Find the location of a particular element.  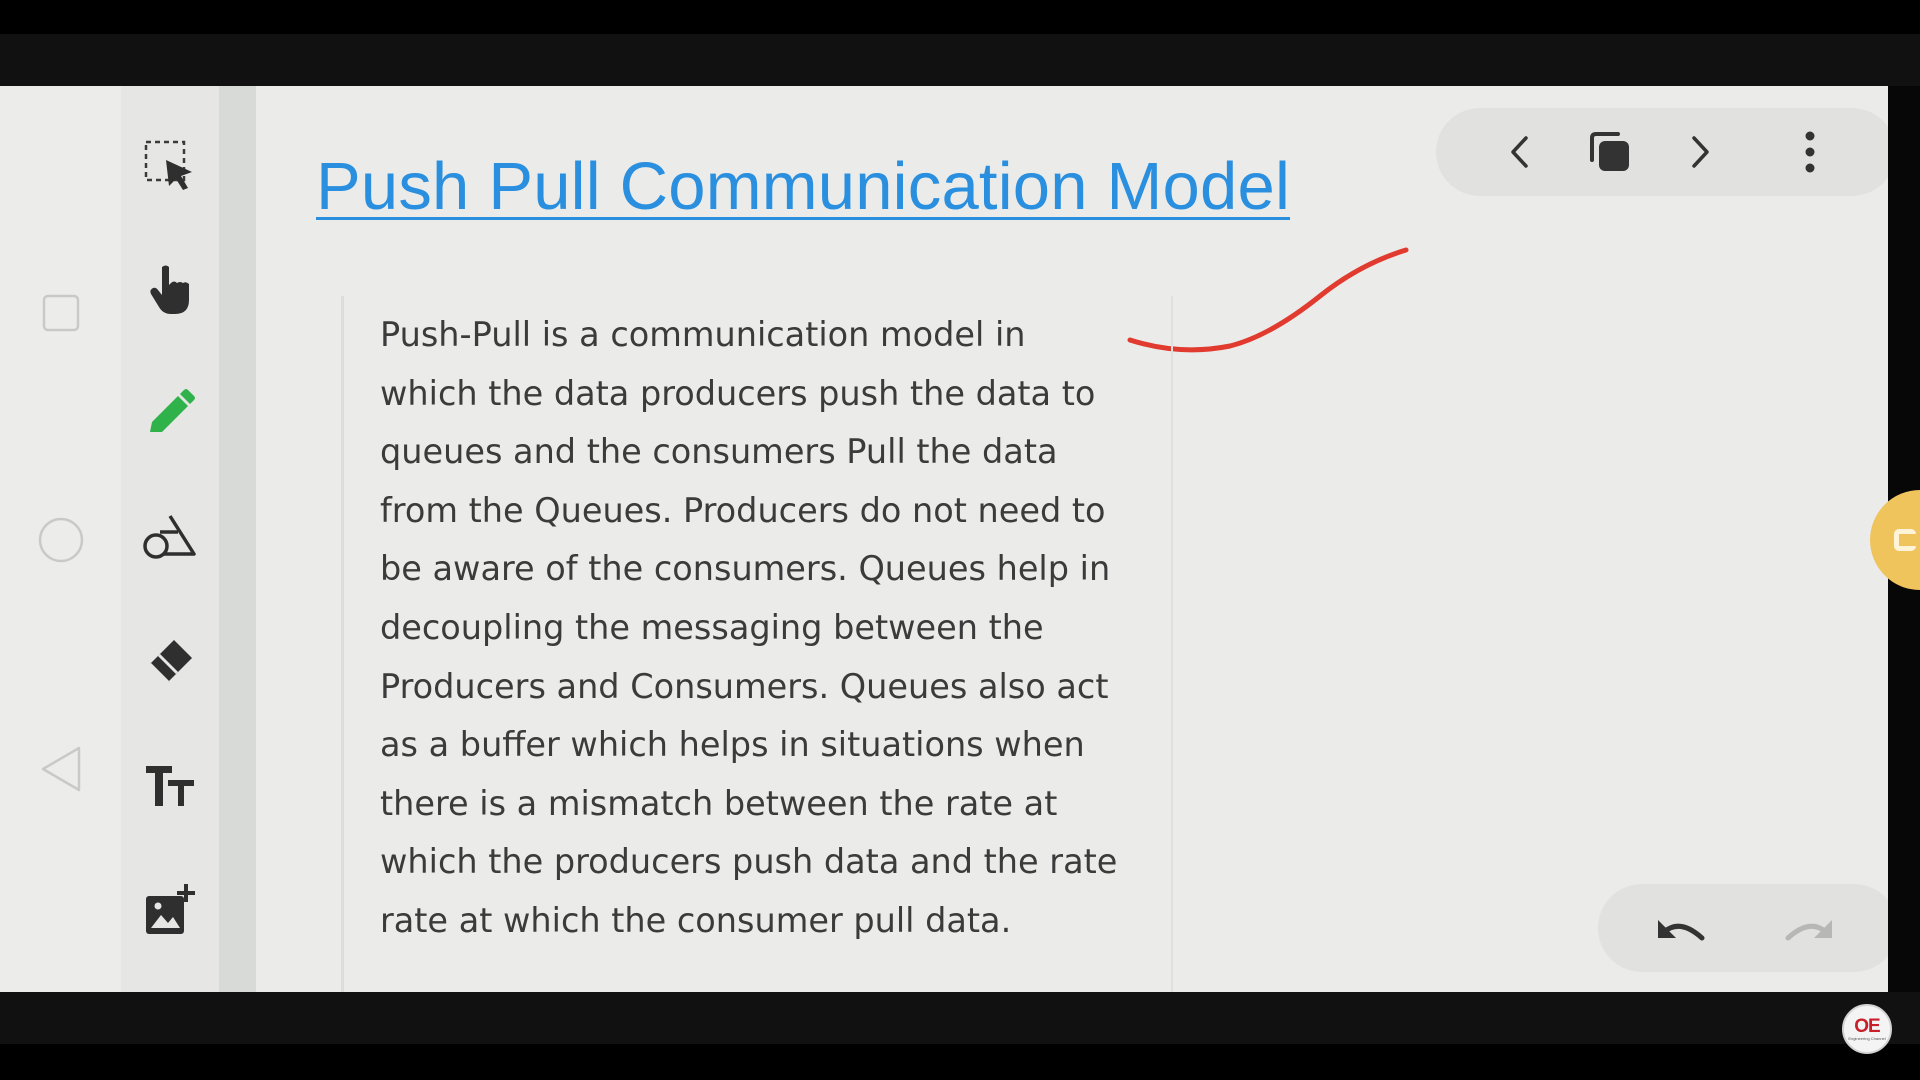

pages-icon is located at coordinates (1609, 151).